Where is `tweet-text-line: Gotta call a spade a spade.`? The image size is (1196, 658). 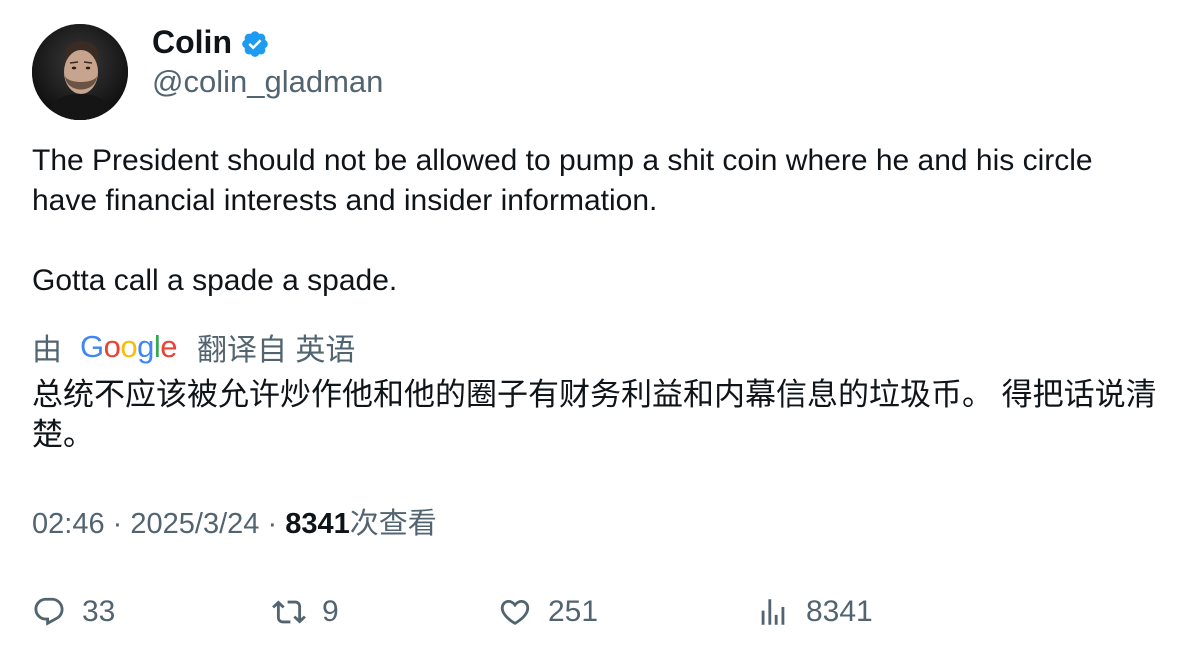
tweet-text-line: Gotta call a spade a spade. is located at coordinates (215, 280).